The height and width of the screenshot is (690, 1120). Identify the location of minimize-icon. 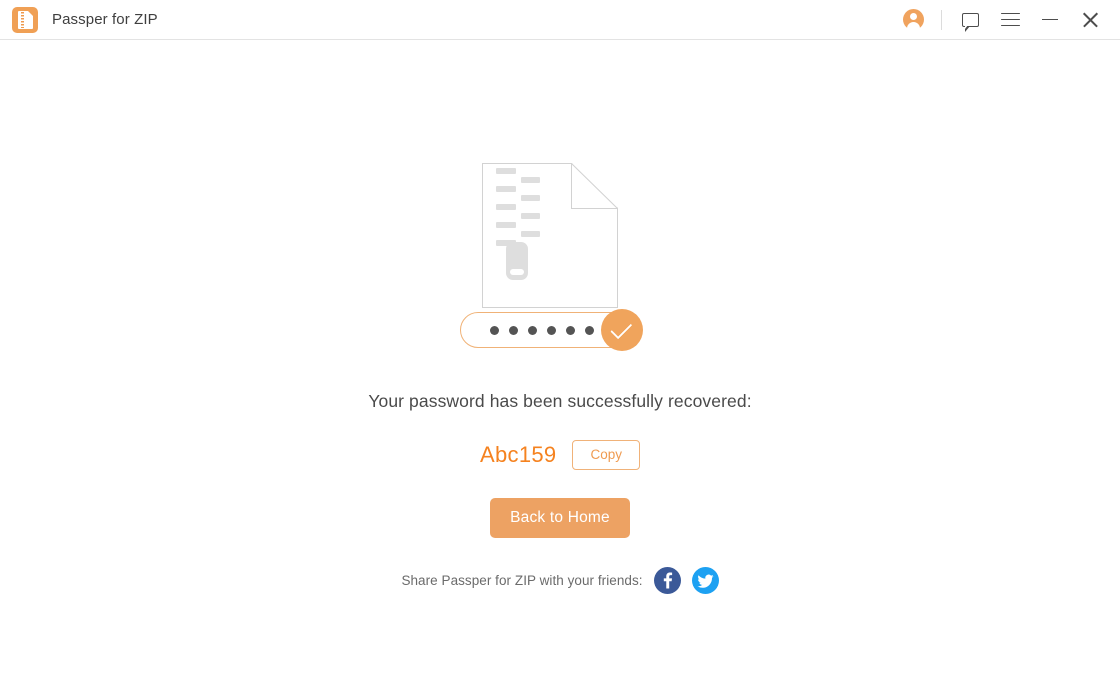
(1050, 19).